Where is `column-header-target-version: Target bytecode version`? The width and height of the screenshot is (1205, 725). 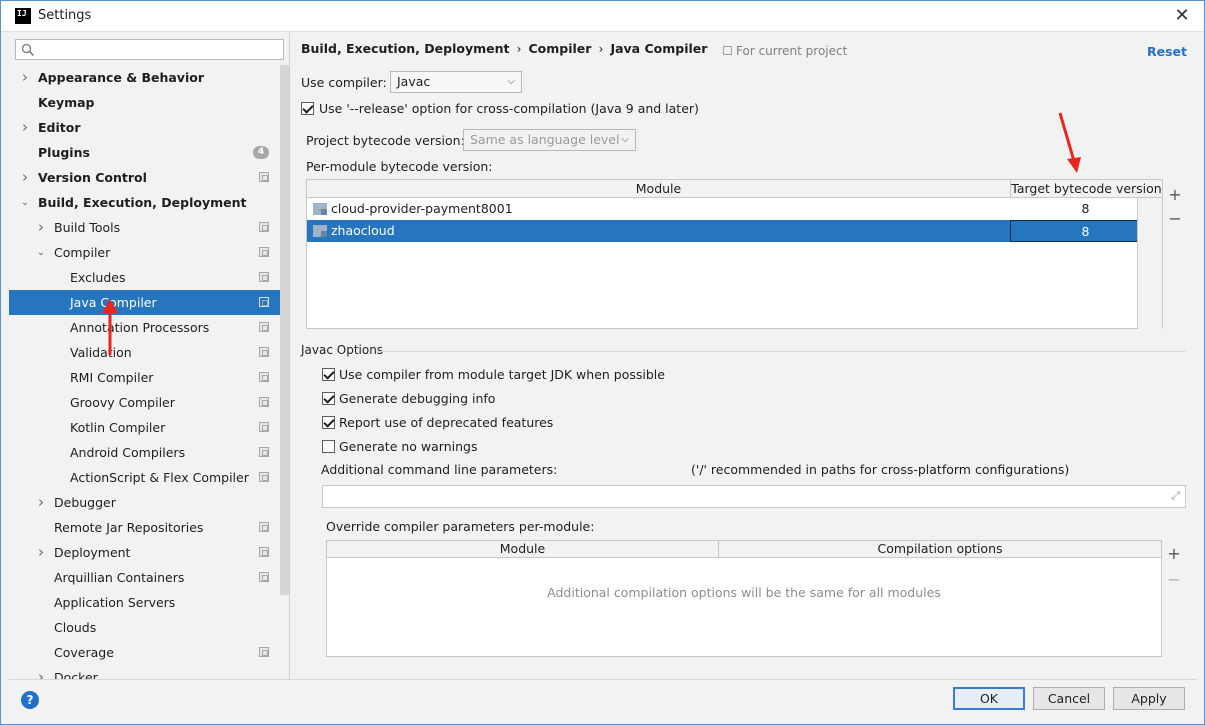
column-header-target-version: Target bytecode version is located at coordinates (1086, 189).